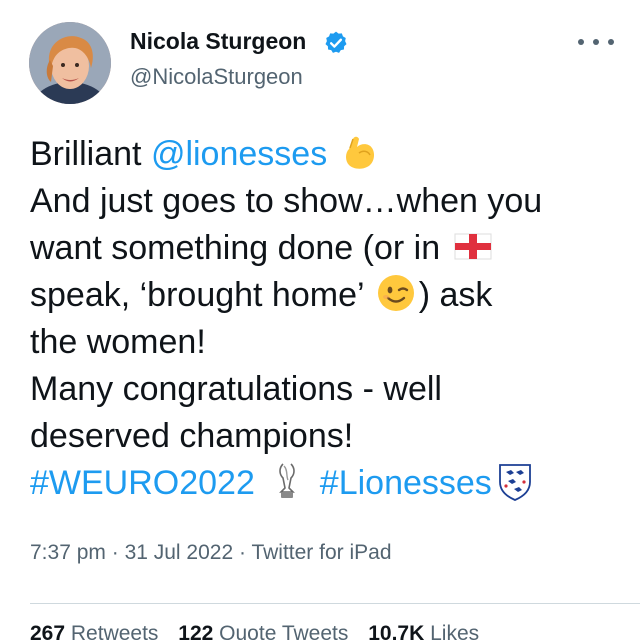 The width and height of the screenshot is (640, 640). I want to click on tweet-date: 31 Jul 2022, so click(179, 552).